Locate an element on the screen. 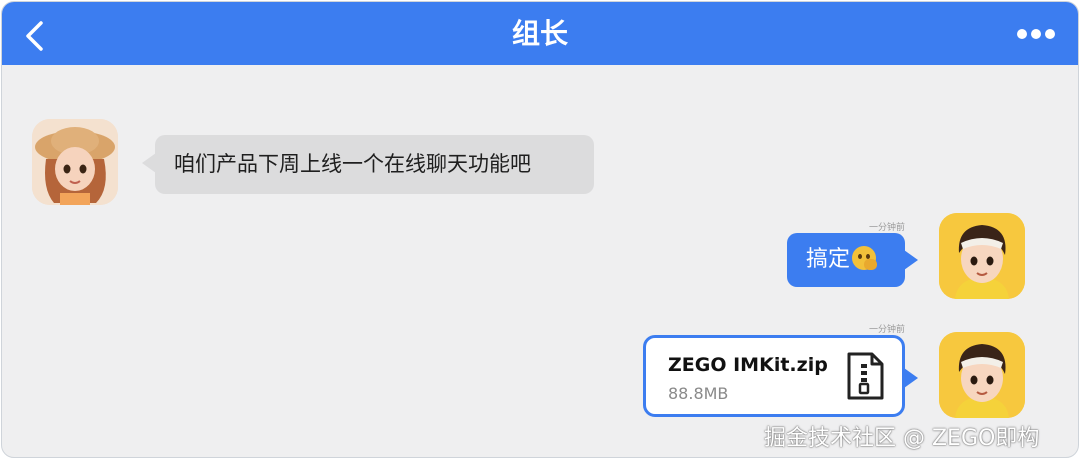  message-text: 搞定 is located at coordinates (828, 259).